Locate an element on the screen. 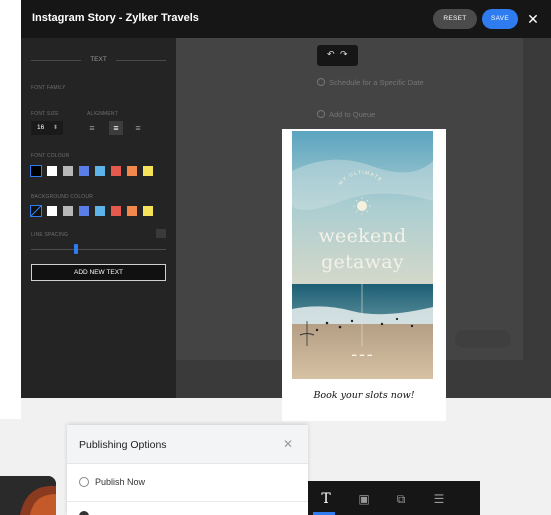 This screenshot has height=515, width=551. undo-icon: ↶ is located at coordinates (331, 54).